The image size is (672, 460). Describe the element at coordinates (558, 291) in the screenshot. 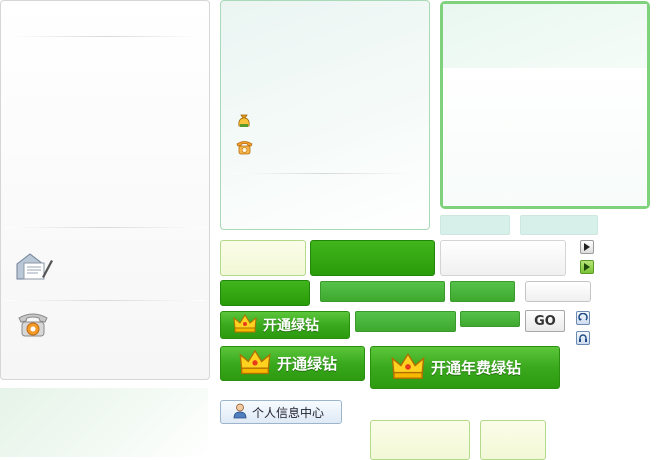

I see `white-button` at that location.